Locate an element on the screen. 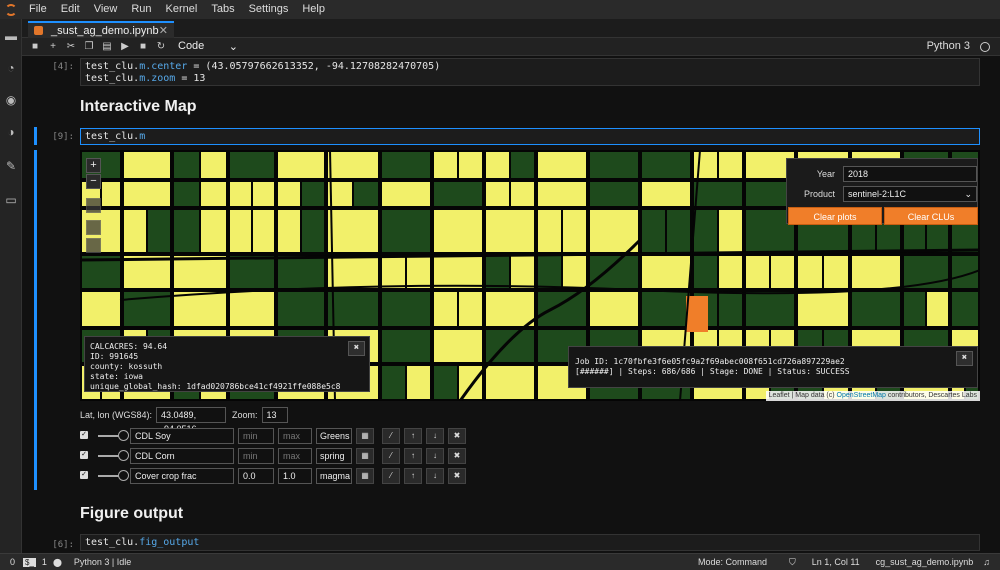 The height and width of the screenshot is (570, 1000). palette-icon: ◑ is located at coordinates (11, 132).